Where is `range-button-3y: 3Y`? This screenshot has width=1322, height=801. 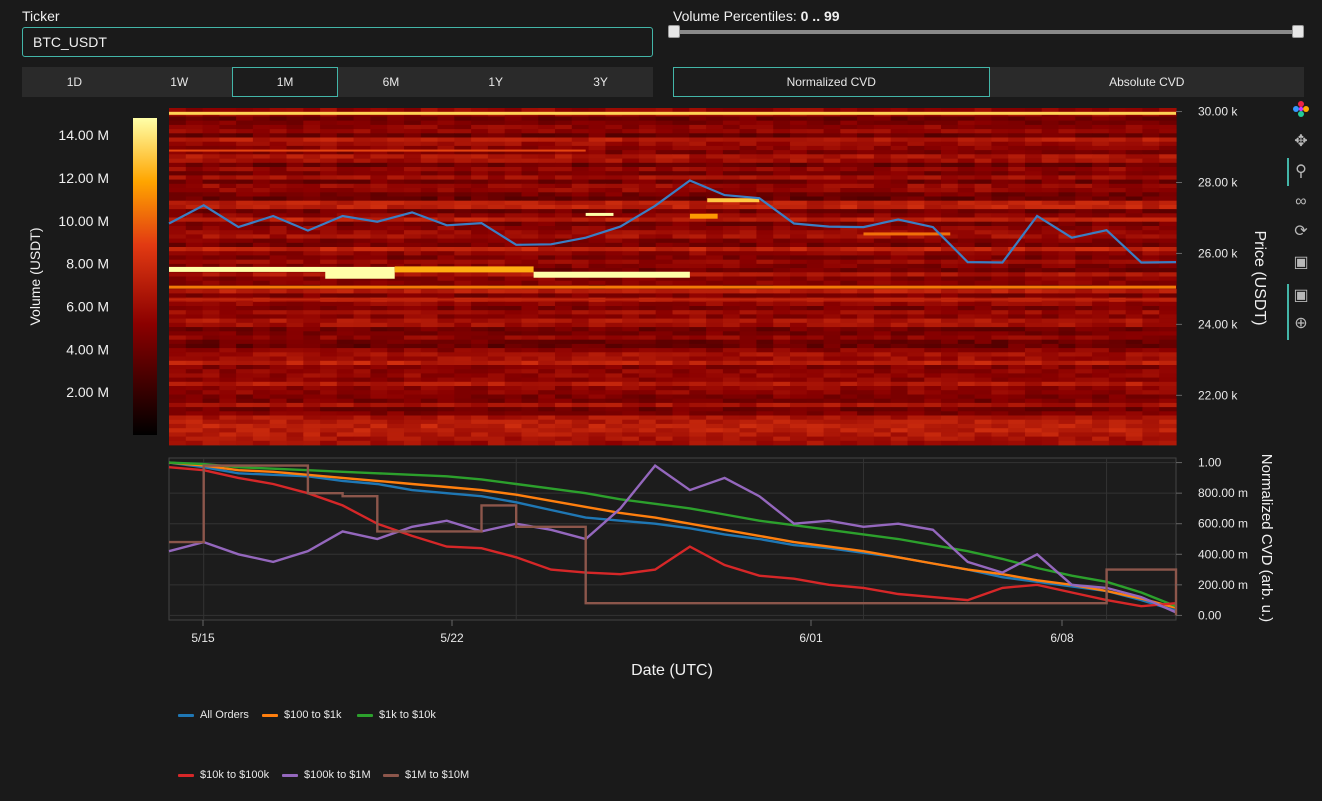 range-button-3y: 3Y is located at coordinates (600, 82).